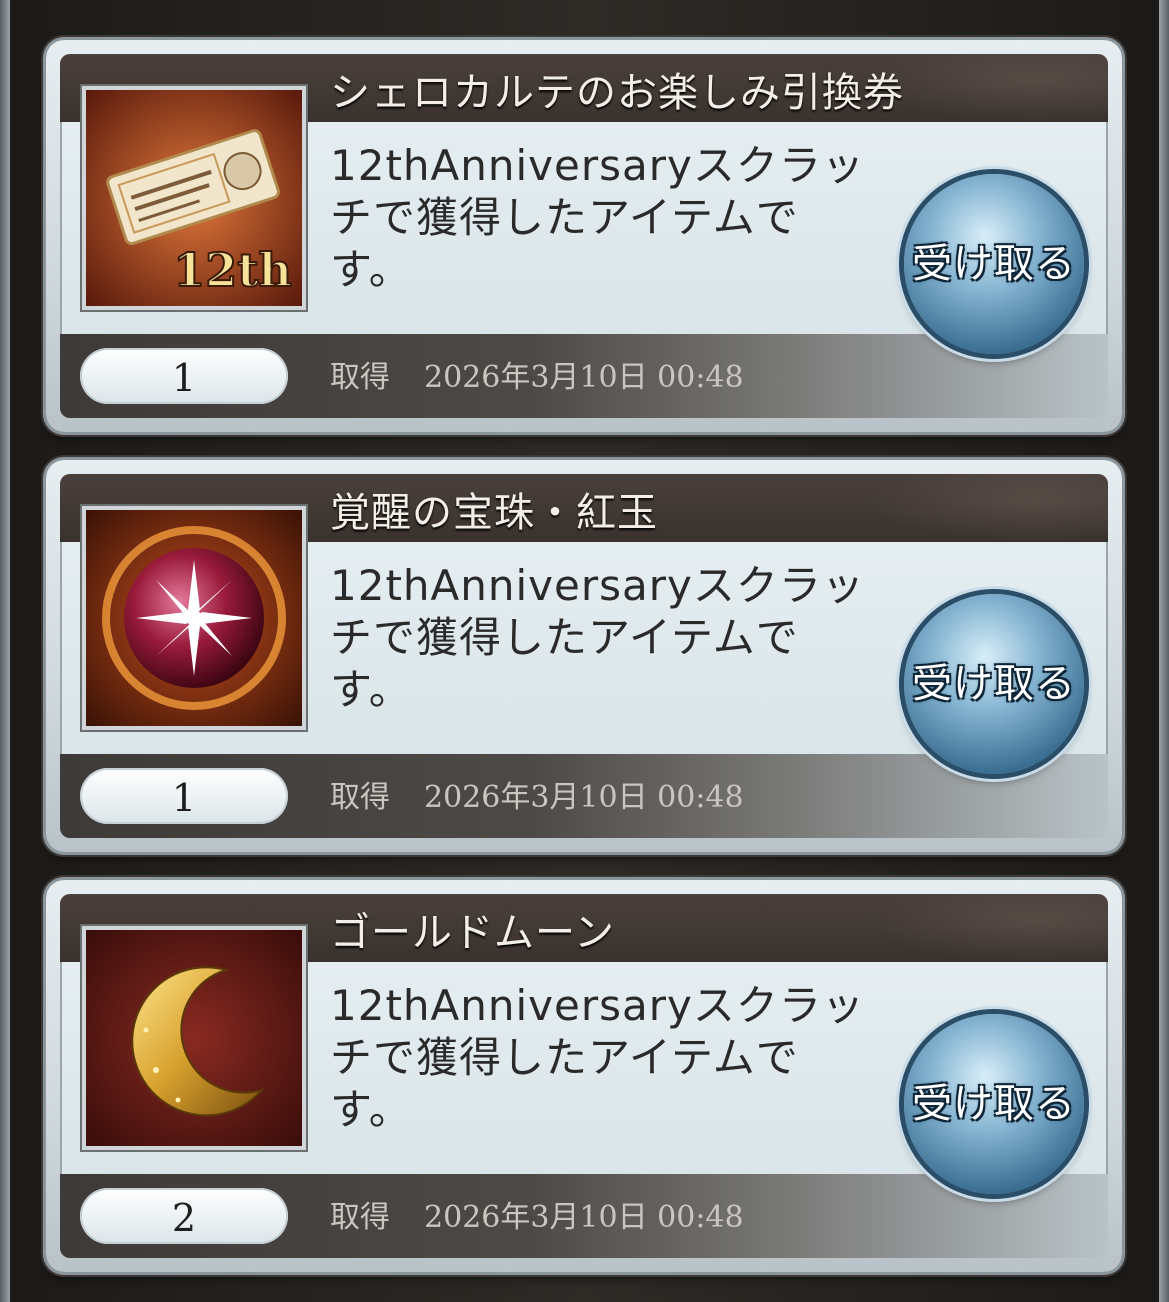 This screenshot has height=1302, width=1169. I want to click on svg-text: 12th, so click(232, 270).